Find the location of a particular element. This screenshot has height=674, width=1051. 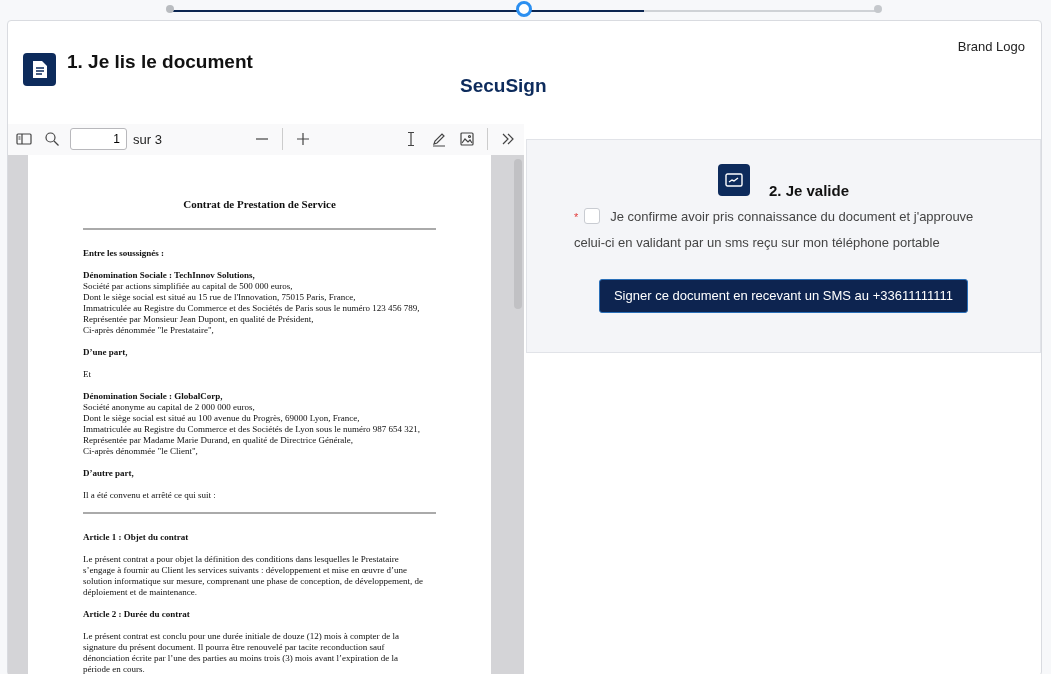

app-name: SecuSign is located at coordinates (503, 86).